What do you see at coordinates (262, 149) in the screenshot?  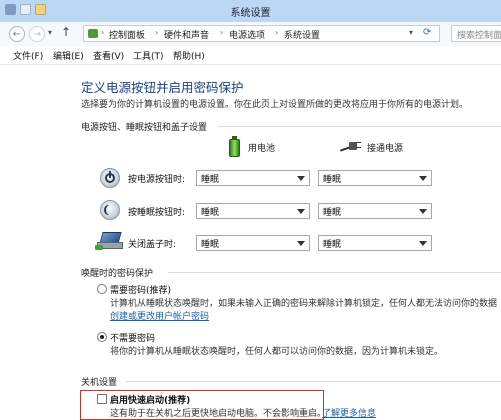 I see `battery-column-header: 用电池` at bounding box center [262, 149].